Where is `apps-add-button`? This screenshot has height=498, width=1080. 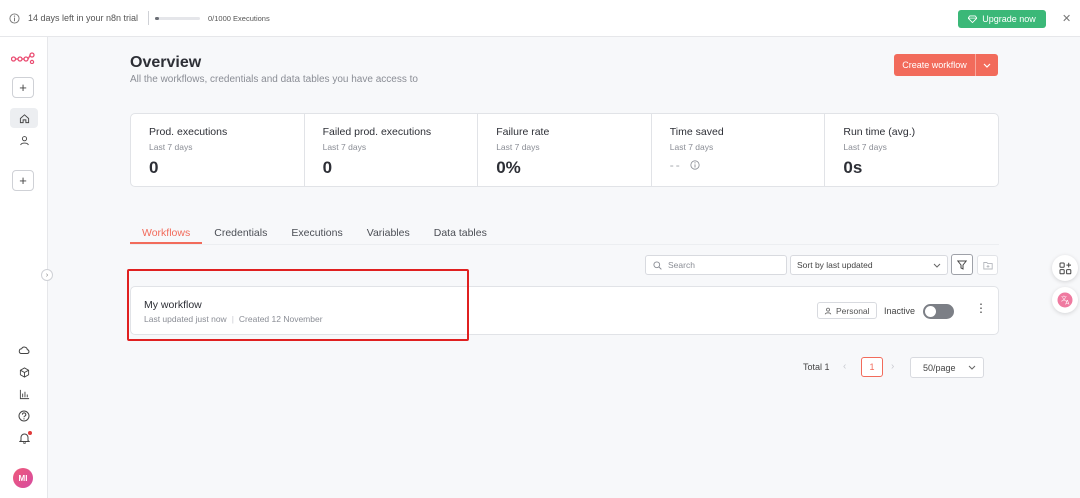 apps-add-button is located at coordinates (1065, 268).